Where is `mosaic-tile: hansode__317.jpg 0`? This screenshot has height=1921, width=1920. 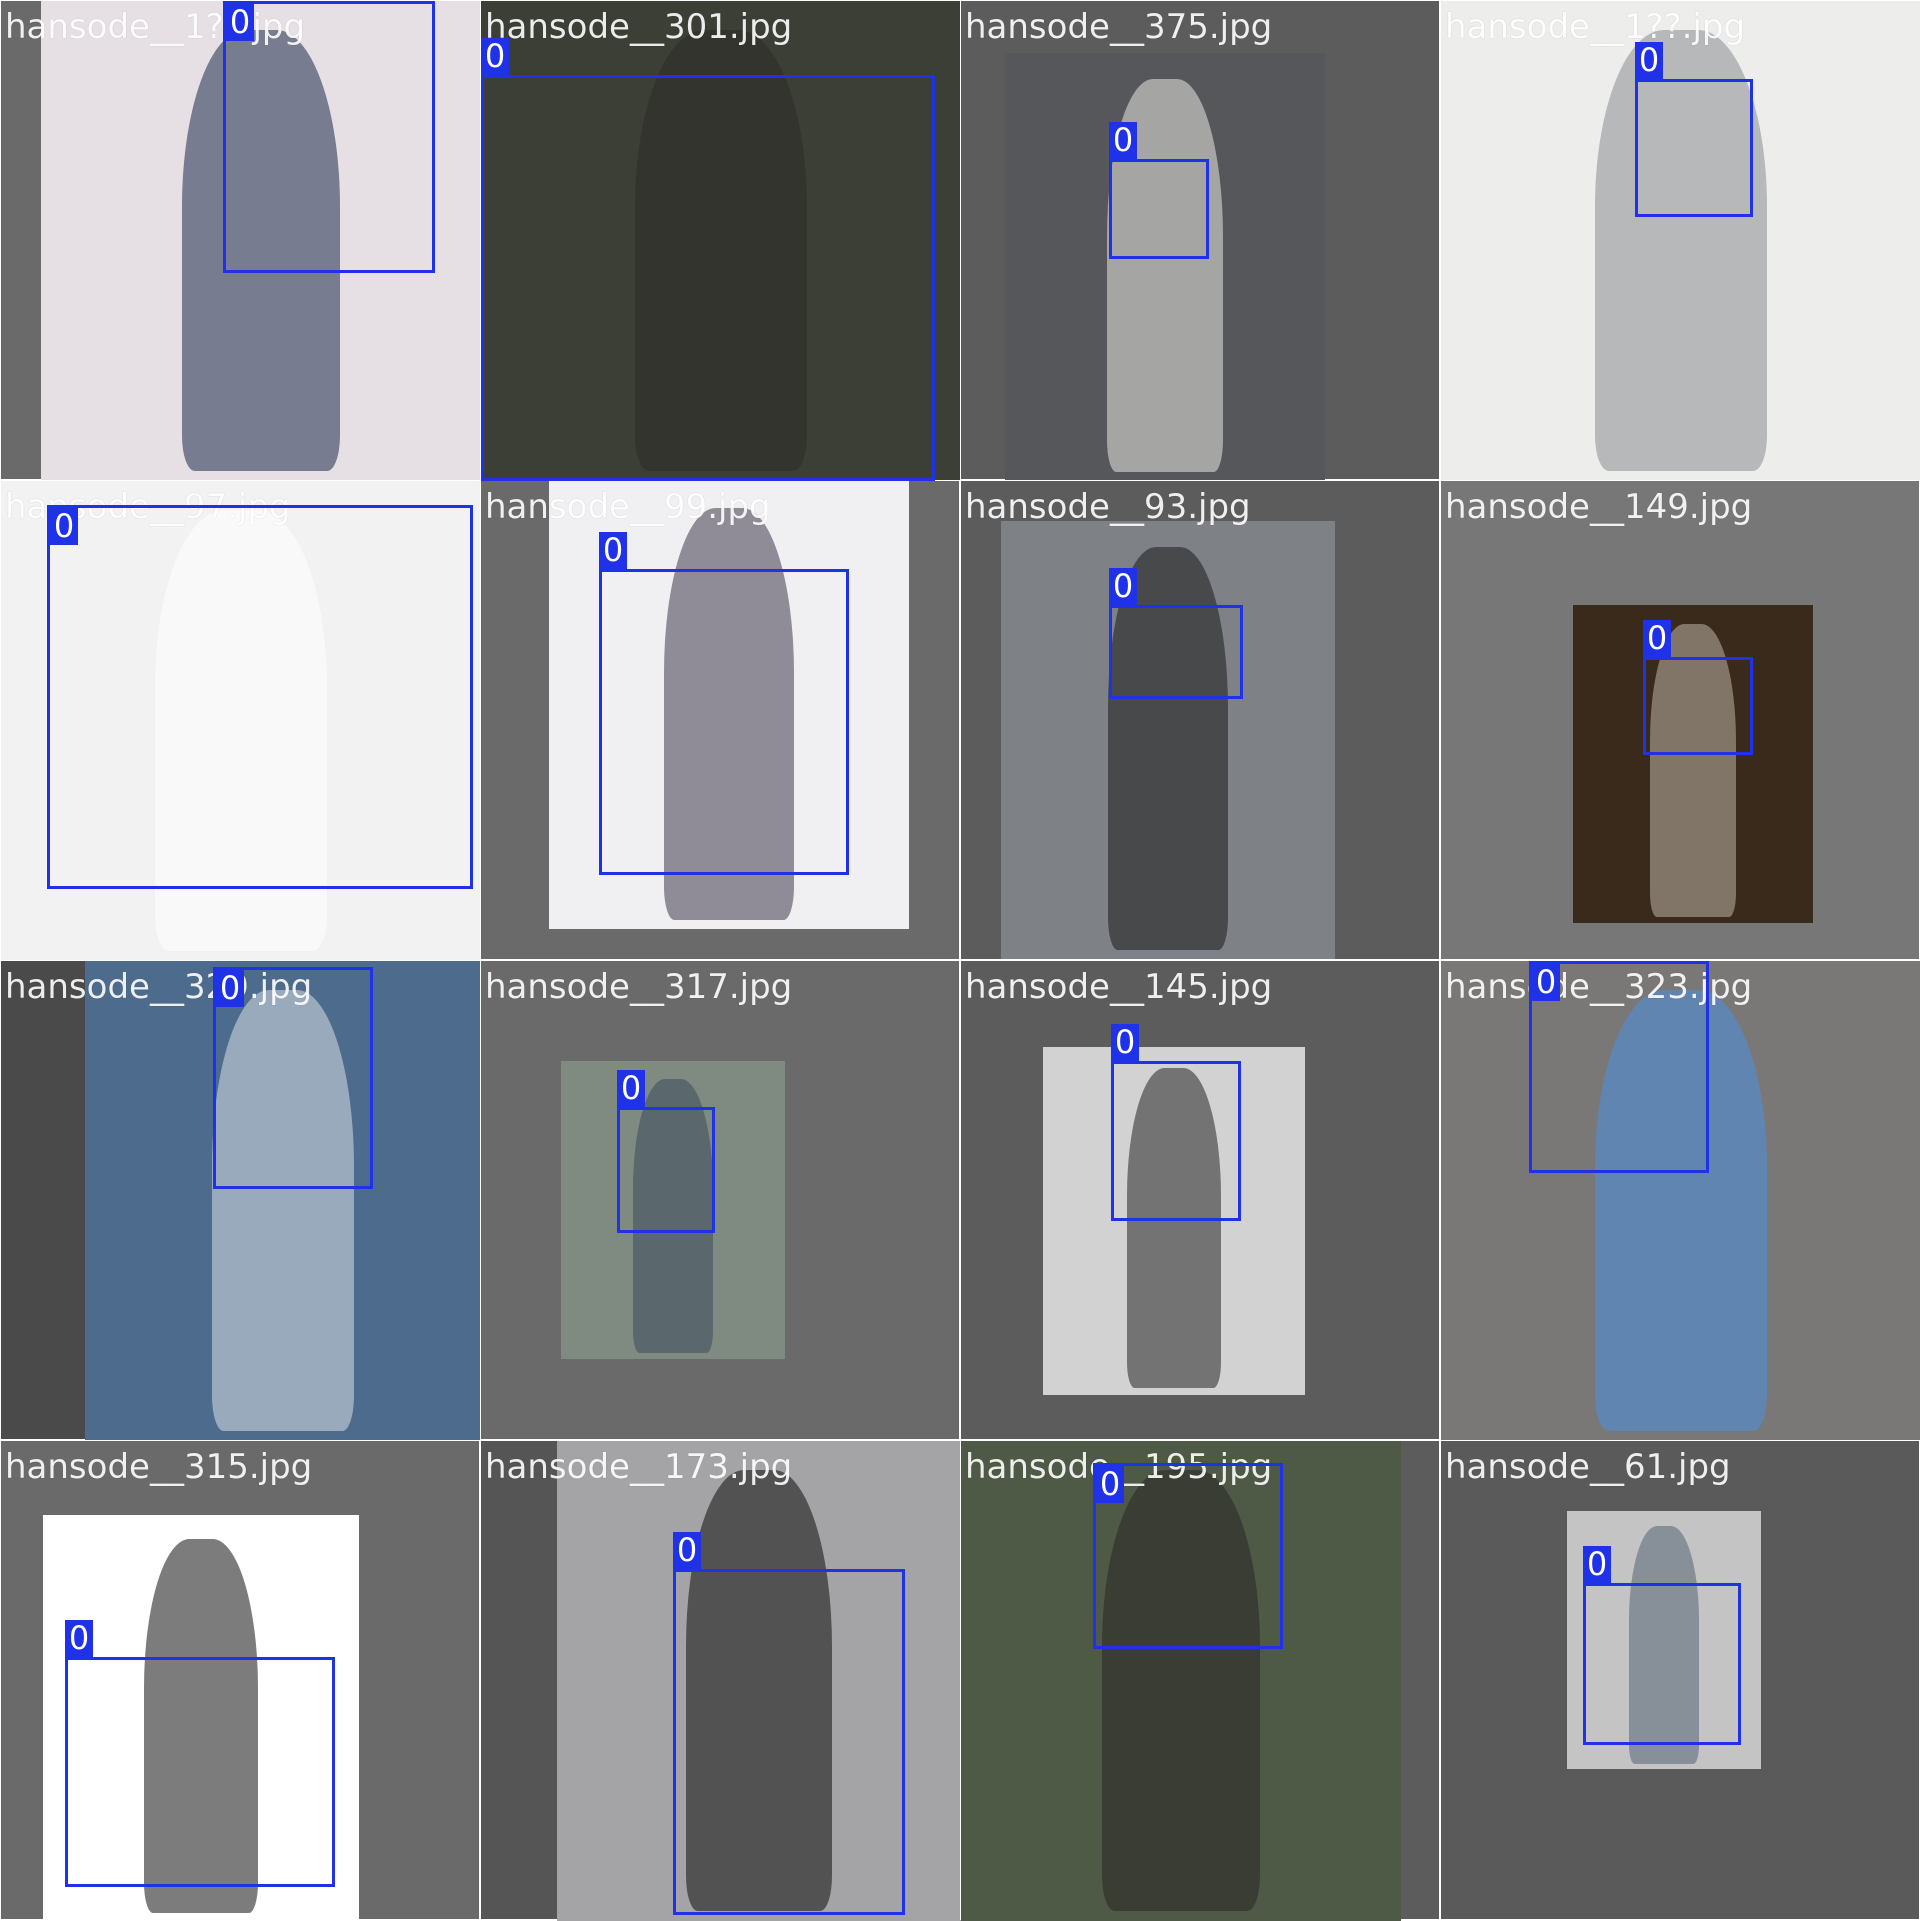
mosaic-tile: hansode__317.jpg 0 is located at coordinates (720, 1200).